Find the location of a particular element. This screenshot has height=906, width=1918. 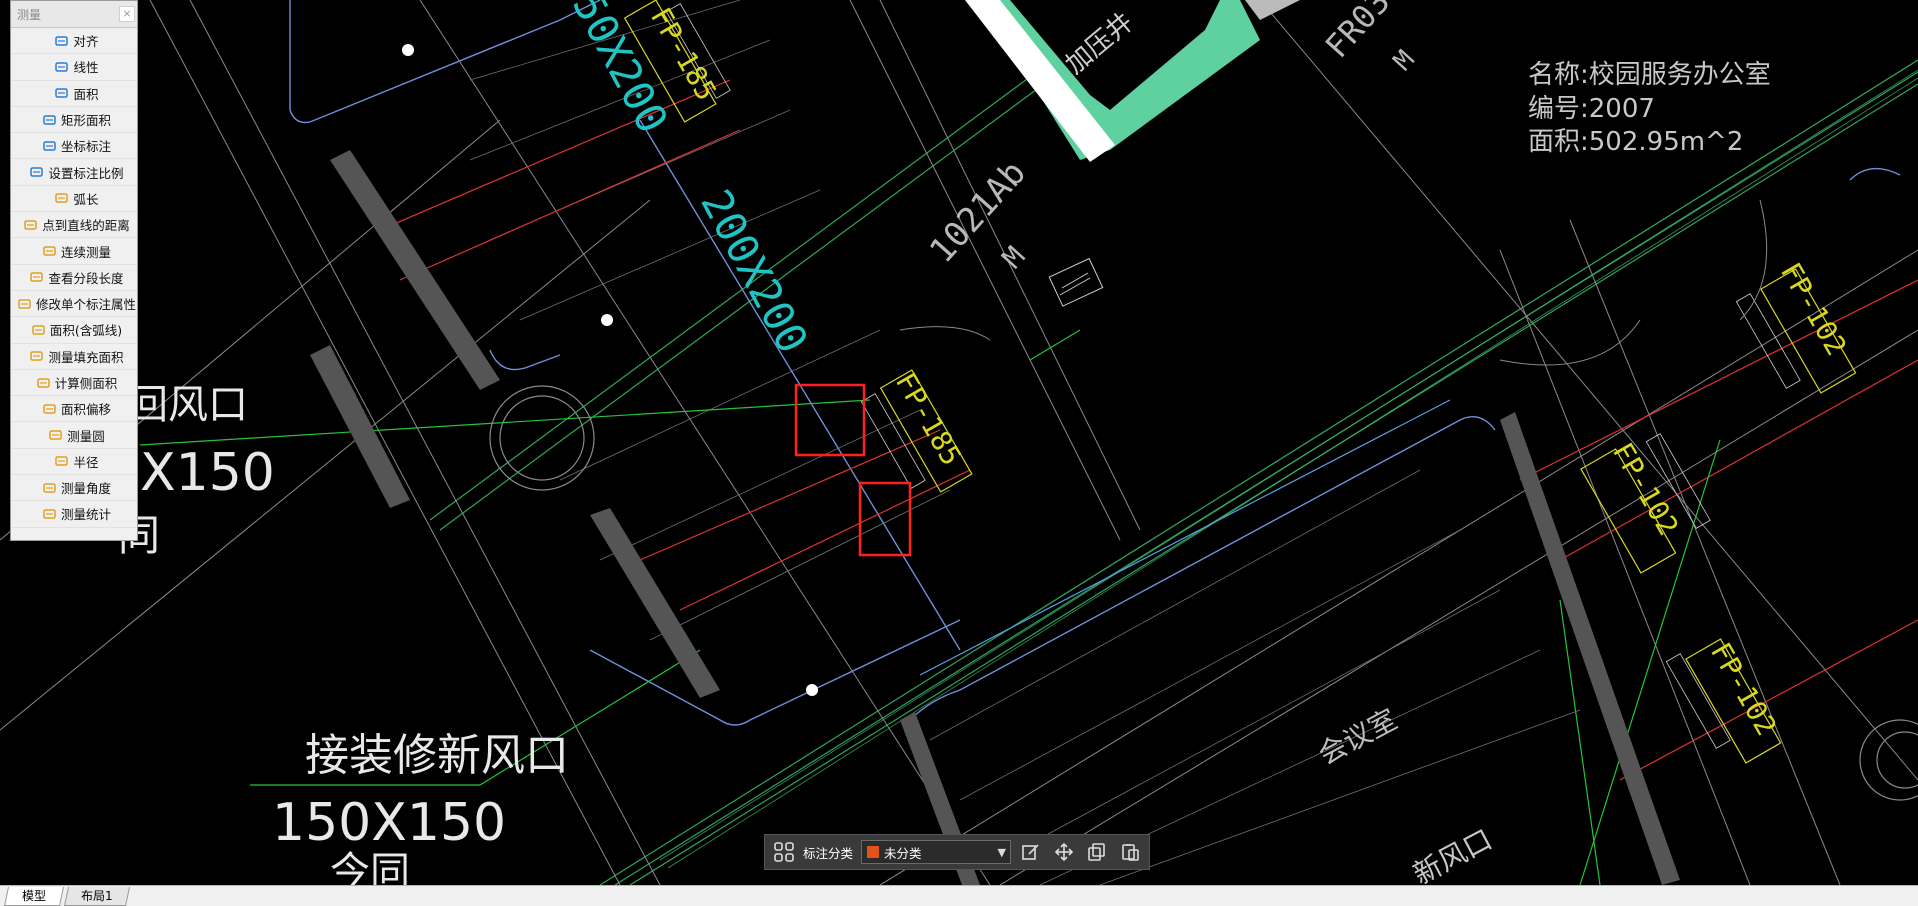

left-vent-text-1: 回风口 is located at coordinates (188, 405).